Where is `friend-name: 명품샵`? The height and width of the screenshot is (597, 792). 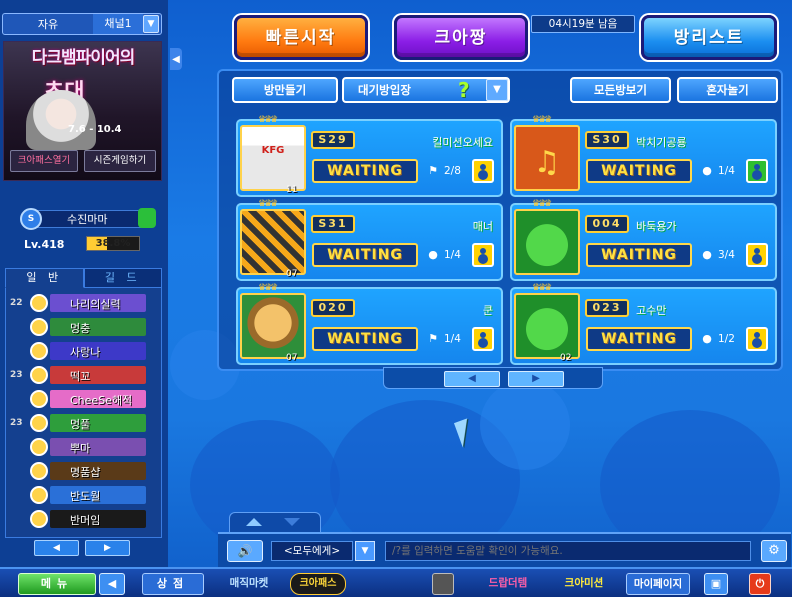
friend-name: 명품샵 is located at coordinates (85, 472).